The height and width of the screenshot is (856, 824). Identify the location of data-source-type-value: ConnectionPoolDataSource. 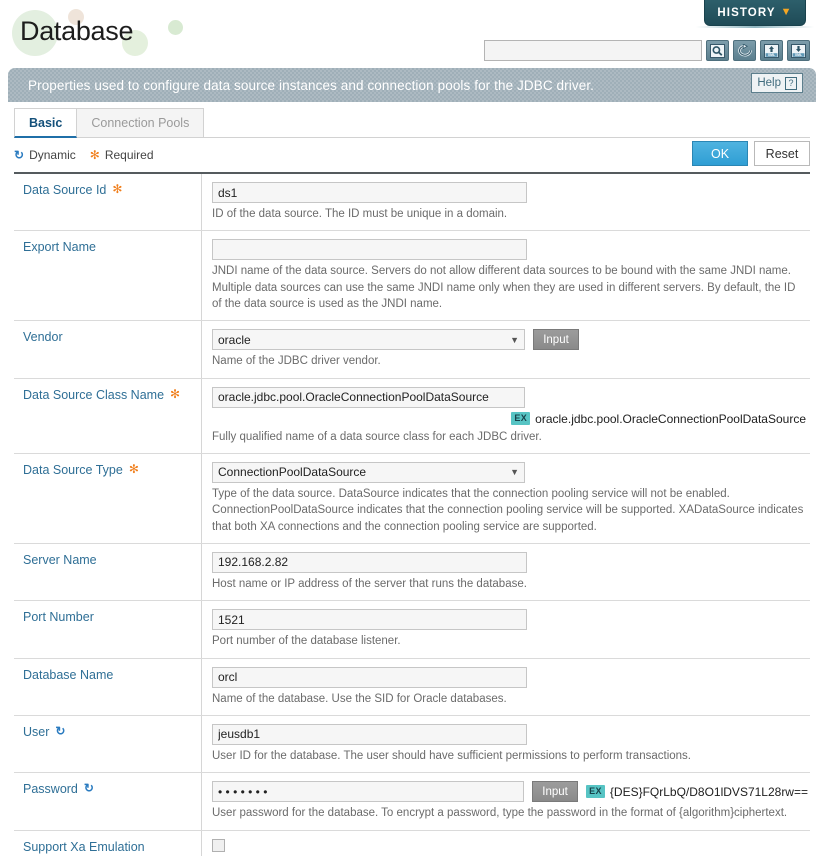
(292, 472).